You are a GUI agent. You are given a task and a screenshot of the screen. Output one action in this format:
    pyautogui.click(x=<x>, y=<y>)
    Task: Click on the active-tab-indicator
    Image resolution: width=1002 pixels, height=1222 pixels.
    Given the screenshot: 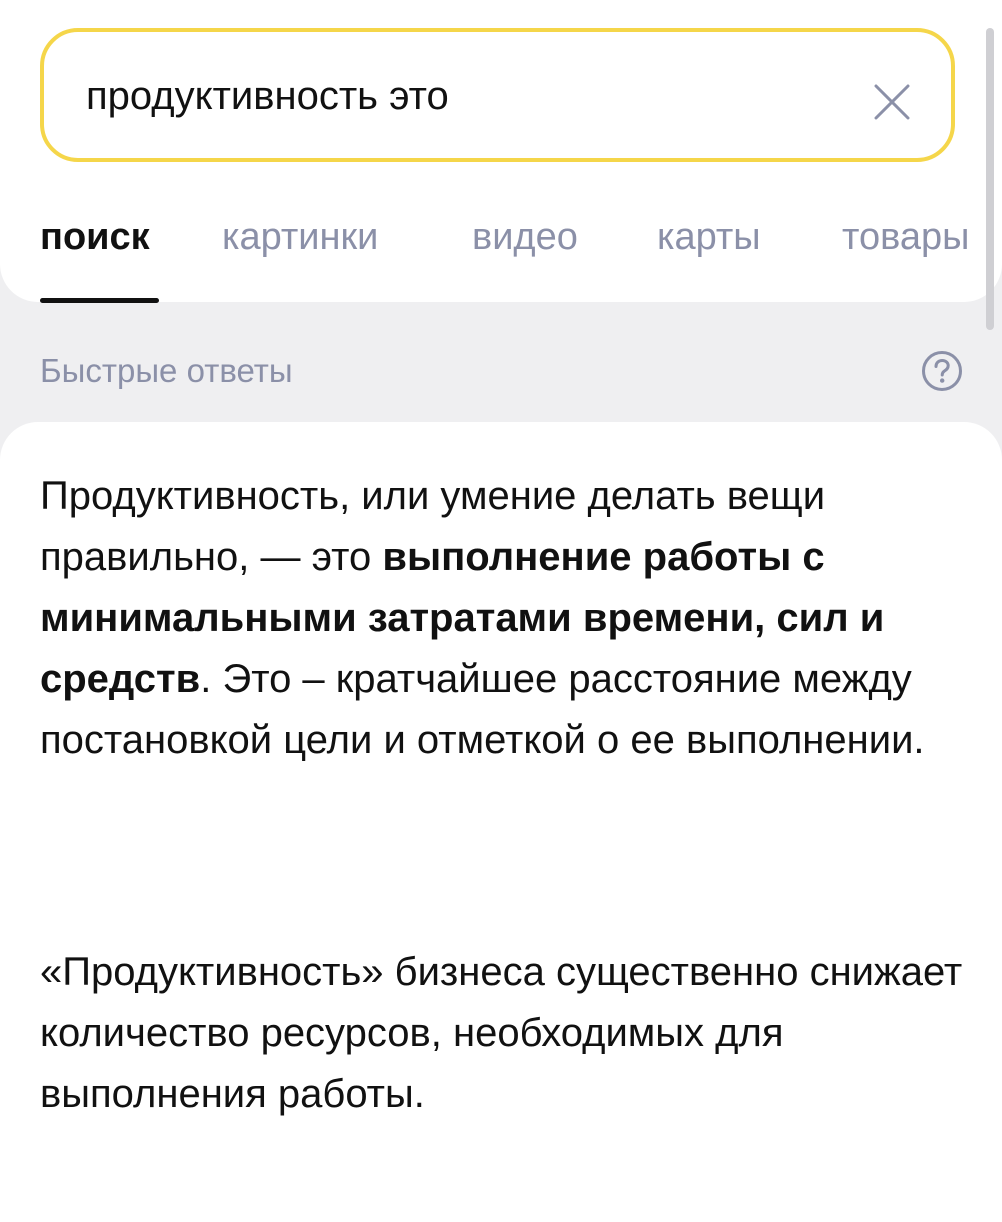 What is the action you would take?
    pyautogui.click(x=99, y=300)
    